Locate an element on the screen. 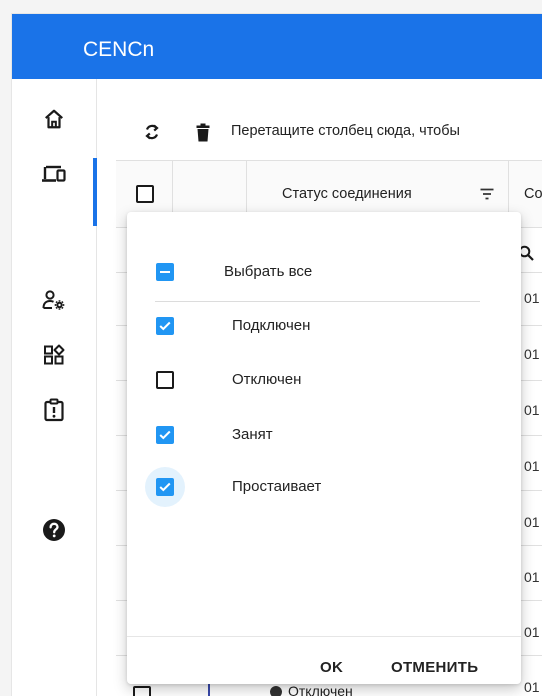 The height and width of the screenshot is (696, 542). sidebar-item-home is located at coordinates (54, 119).